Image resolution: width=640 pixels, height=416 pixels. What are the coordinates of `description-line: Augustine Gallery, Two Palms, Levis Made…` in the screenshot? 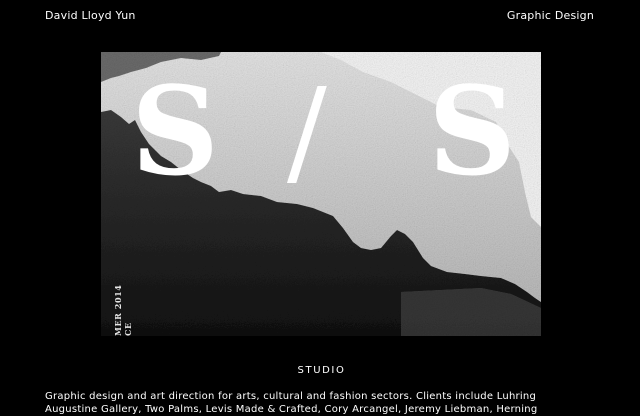 It's located at (291, 409).